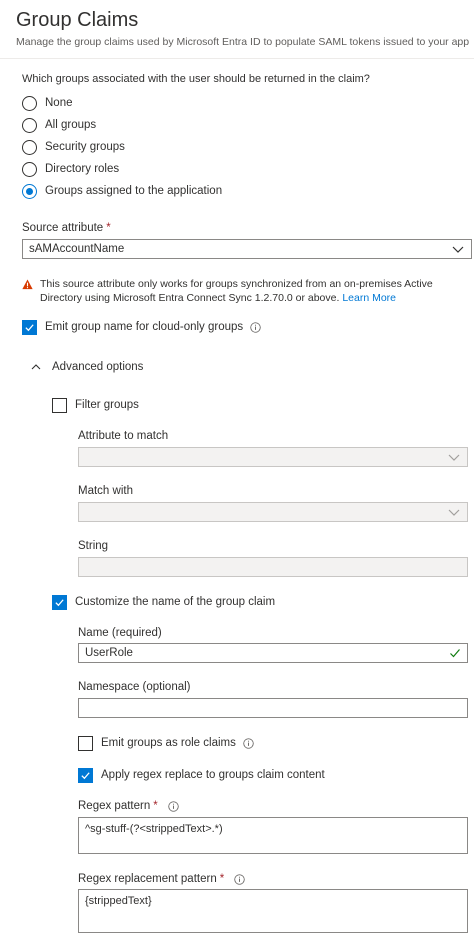 Image resolution: width=474 pixels, height=939 pixels. I want to click on header-divider, so click(237, 58).